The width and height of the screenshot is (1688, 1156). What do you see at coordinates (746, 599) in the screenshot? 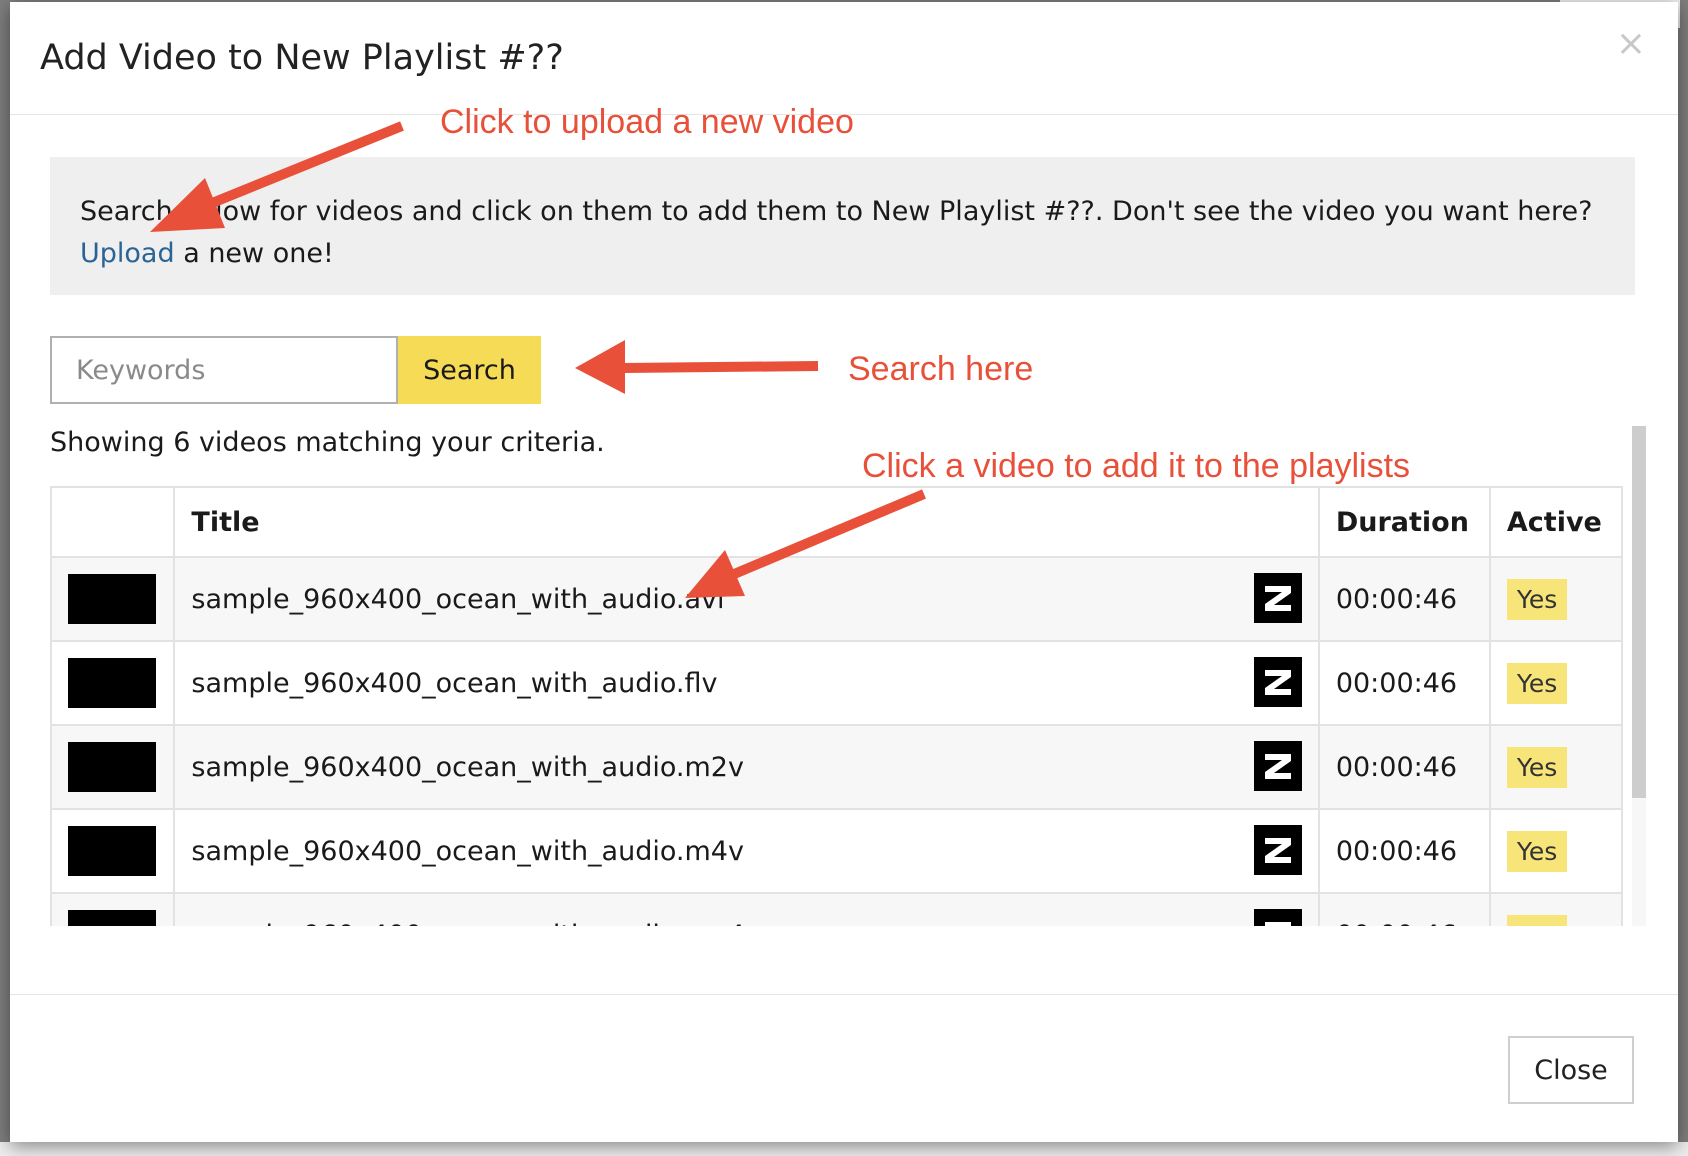
I see `title-cell: sample_960x400_ocean_with_audio.avi` at bounding box center [746, 599].